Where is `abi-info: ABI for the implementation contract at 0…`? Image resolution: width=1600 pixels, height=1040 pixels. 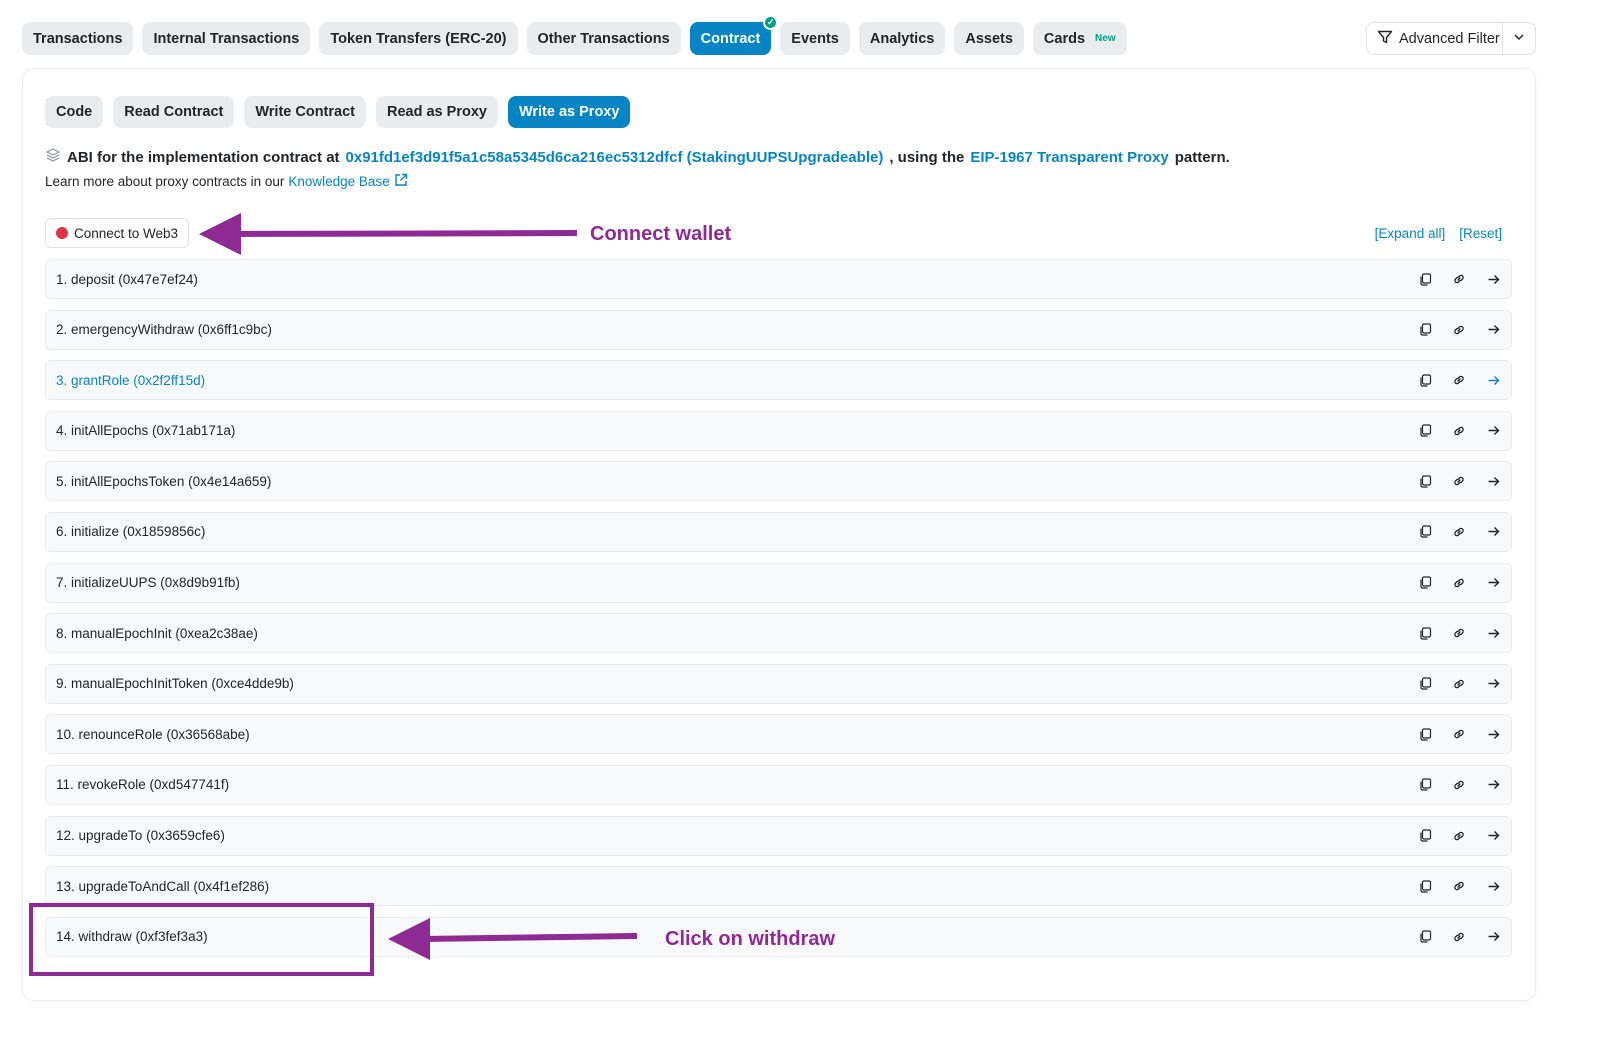 abi-info: ABI for the implementation contract at 0… is located at coordinates (637, 157).